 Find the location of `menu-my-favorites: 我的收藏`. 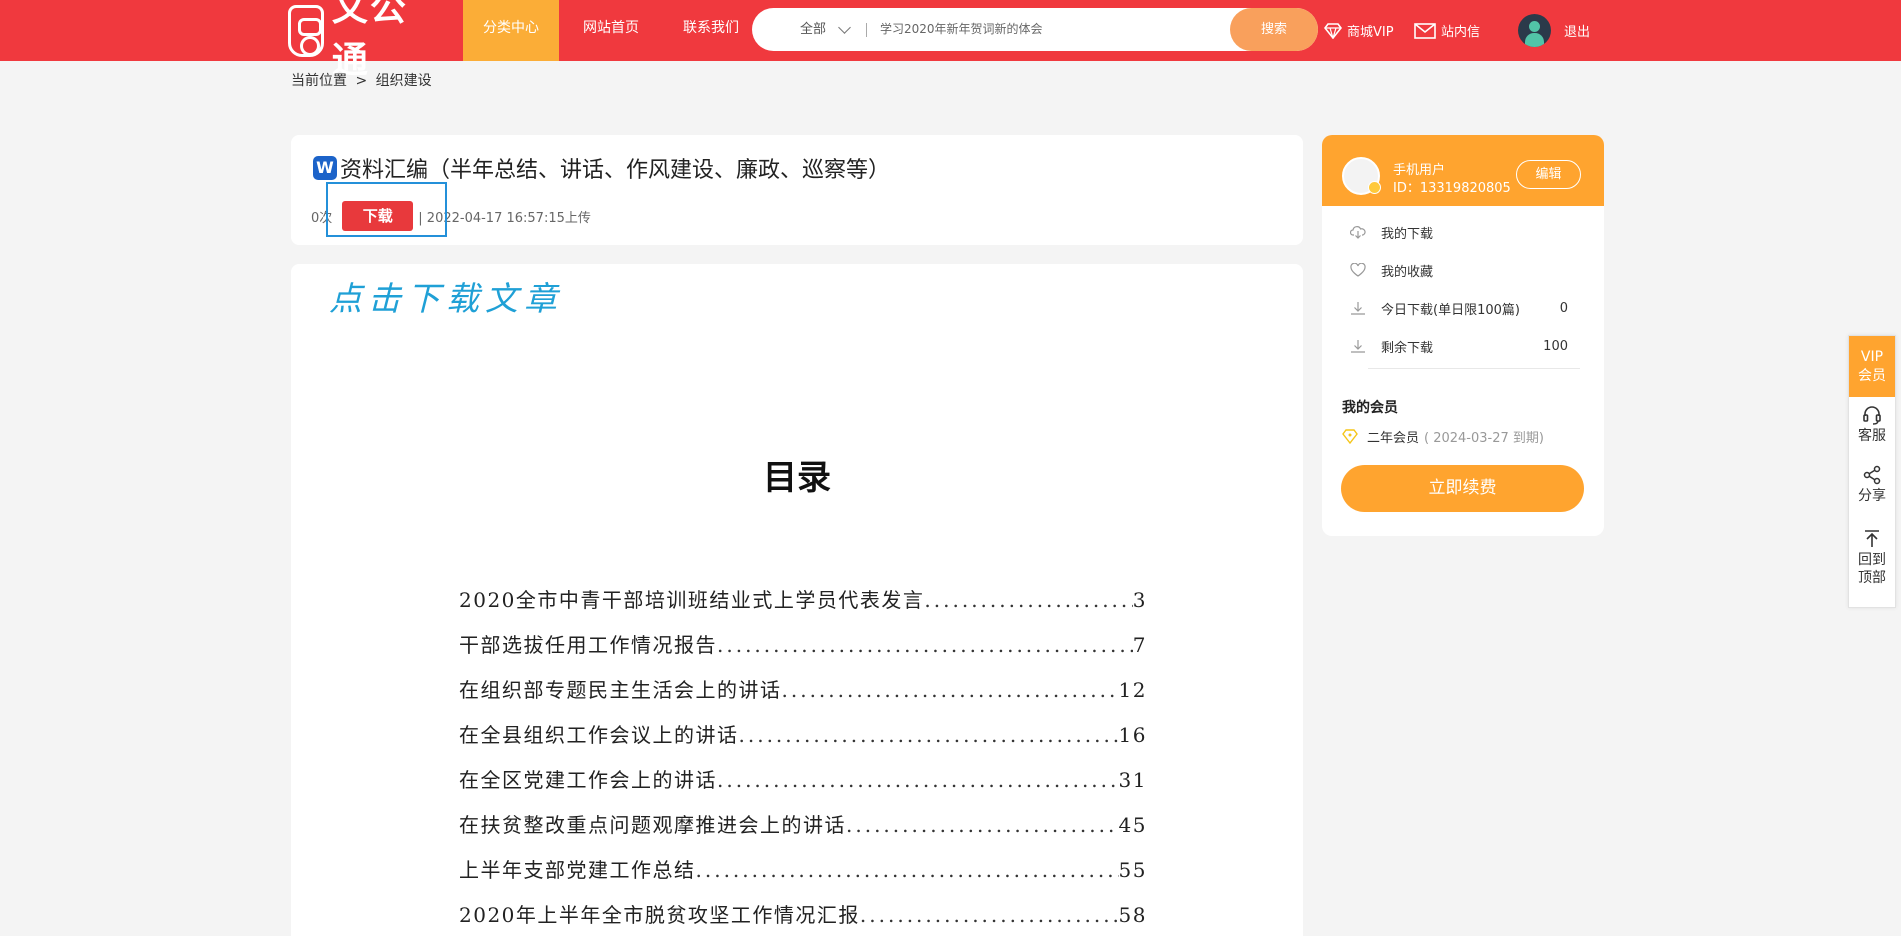

menu-my-favorites: 我的收藏 is located at coordinates (1463, 270).